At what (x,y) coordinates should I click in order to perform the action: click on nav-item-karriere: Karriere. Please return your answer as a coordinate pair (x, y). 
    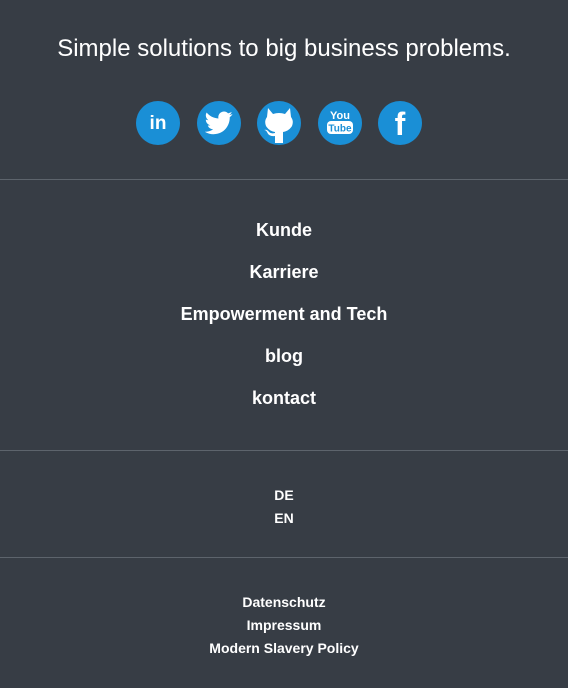
    Looking at the image, I should click on (284, 275).